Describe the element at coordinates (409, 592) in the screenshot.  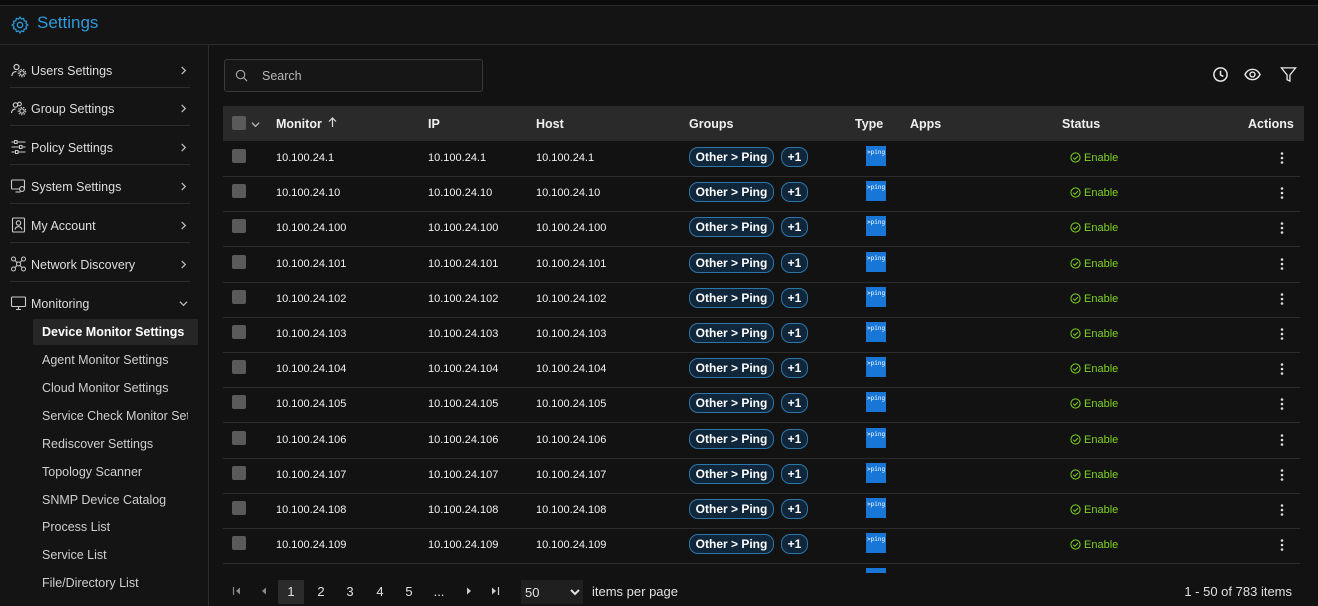
I see `page-5-button: 5` at that location.